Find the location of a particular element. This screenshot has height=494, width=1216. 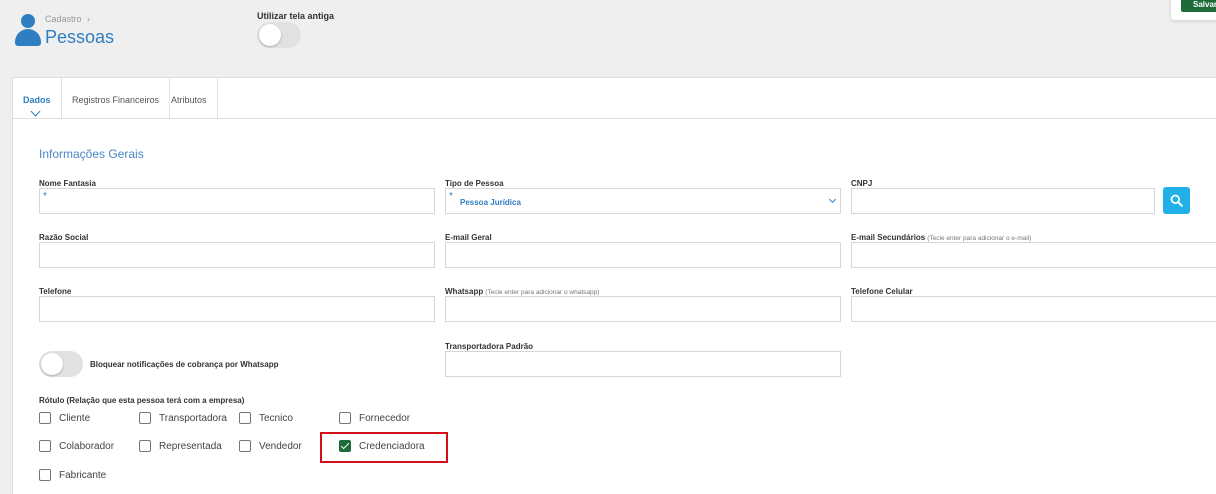

page-title: Pessoas is located at coordinates (80, 37).